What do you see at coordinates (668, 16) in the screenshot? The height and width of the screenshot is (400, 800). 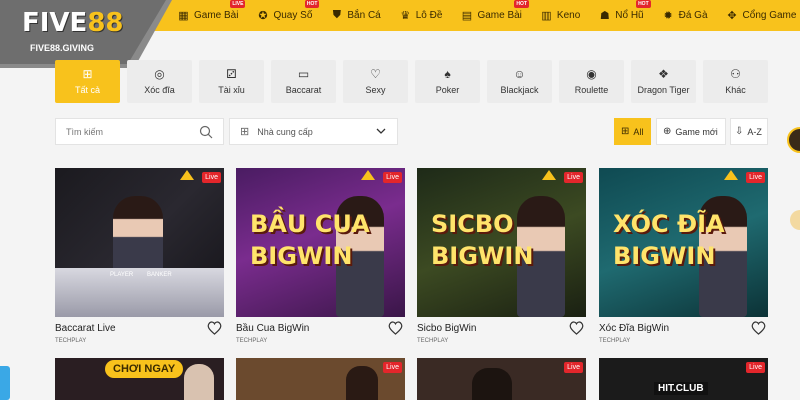 I see `rooster-icon: ✹` at bounding box center [668, 16].